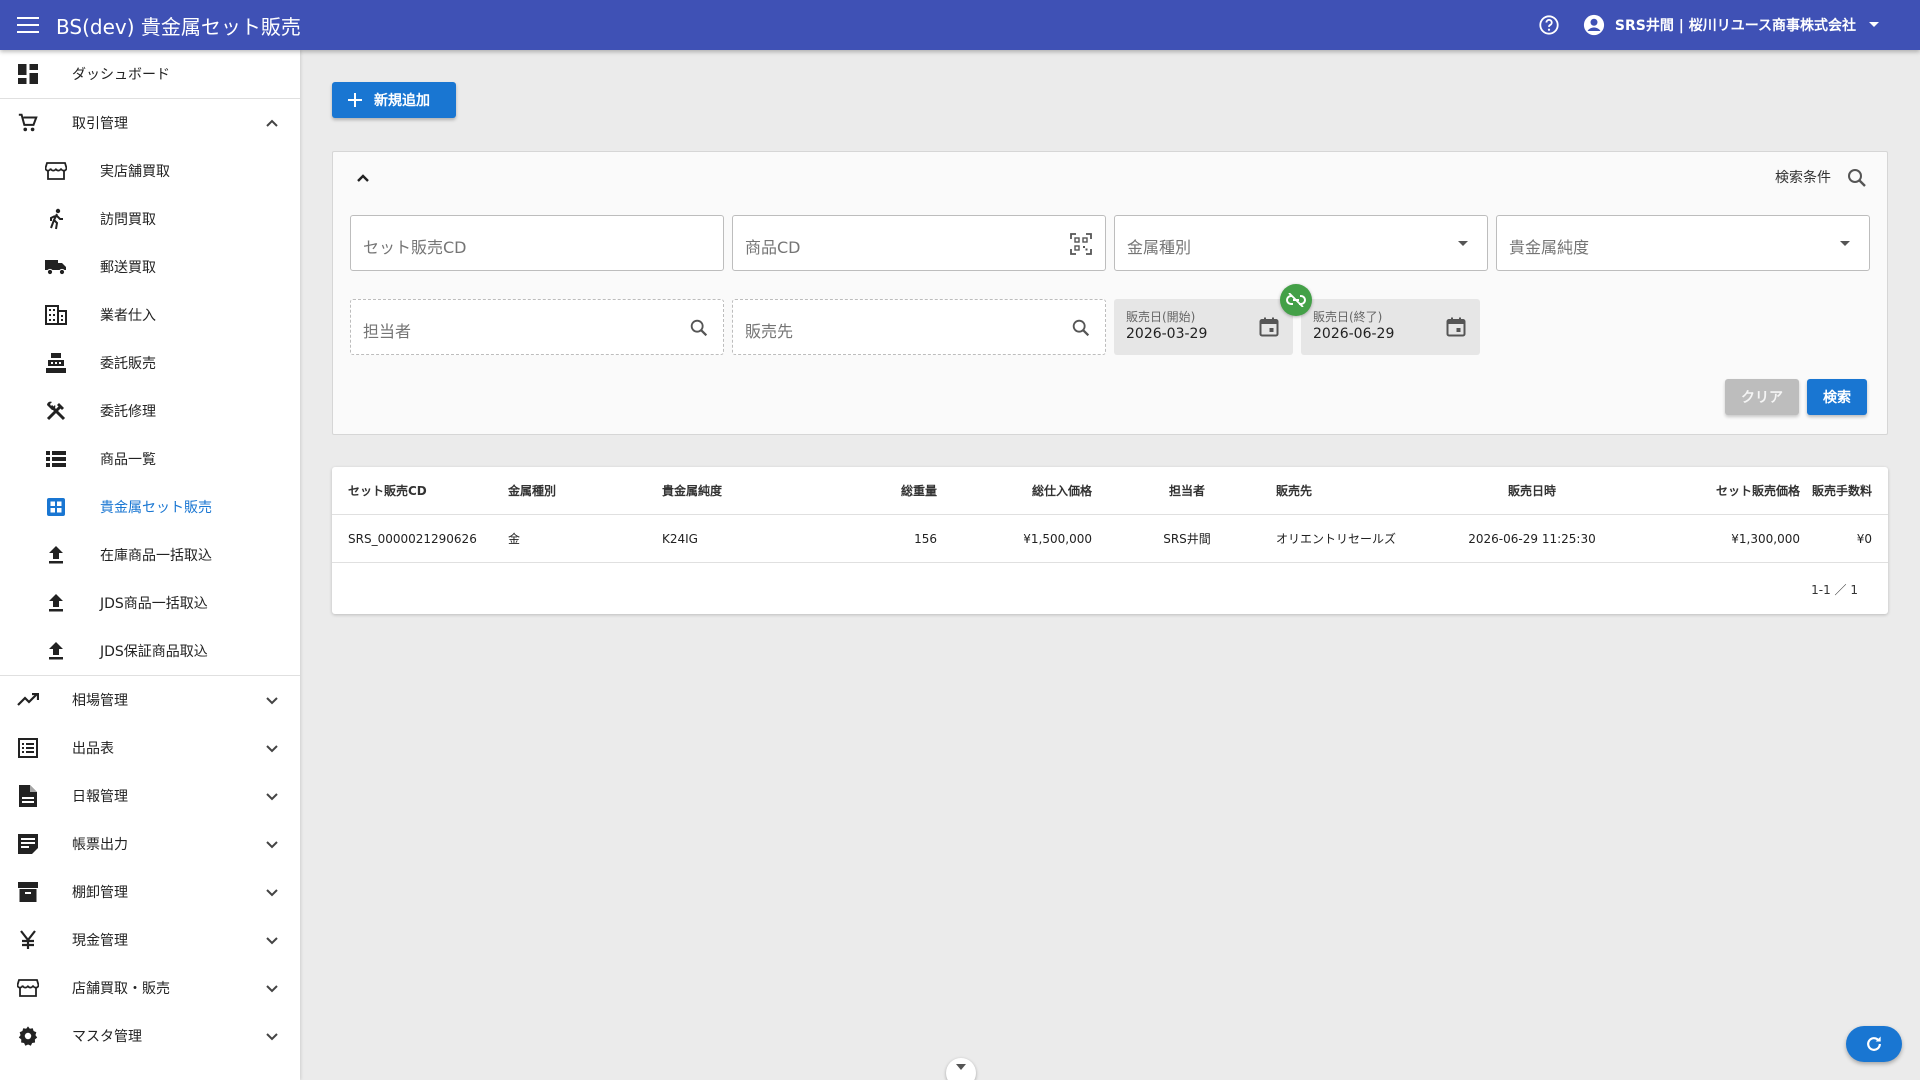  Describe the element at coordinates (150, 555) in the screenshot. I see `sidebar-item-stock-bulk-import: 在庫商品一括取込` at that location.